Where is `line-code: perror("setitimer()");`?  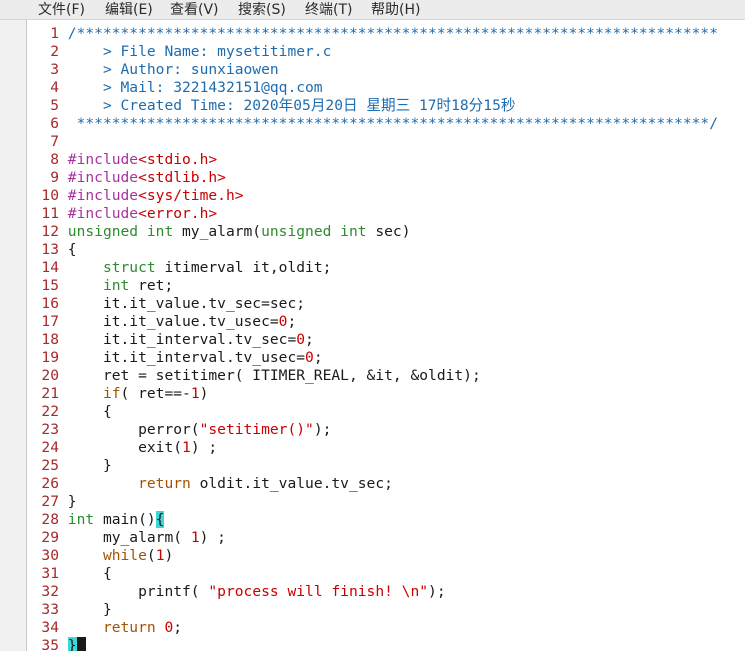 line-code: perror("setitimer()"); is located at coordinates (199, 429).